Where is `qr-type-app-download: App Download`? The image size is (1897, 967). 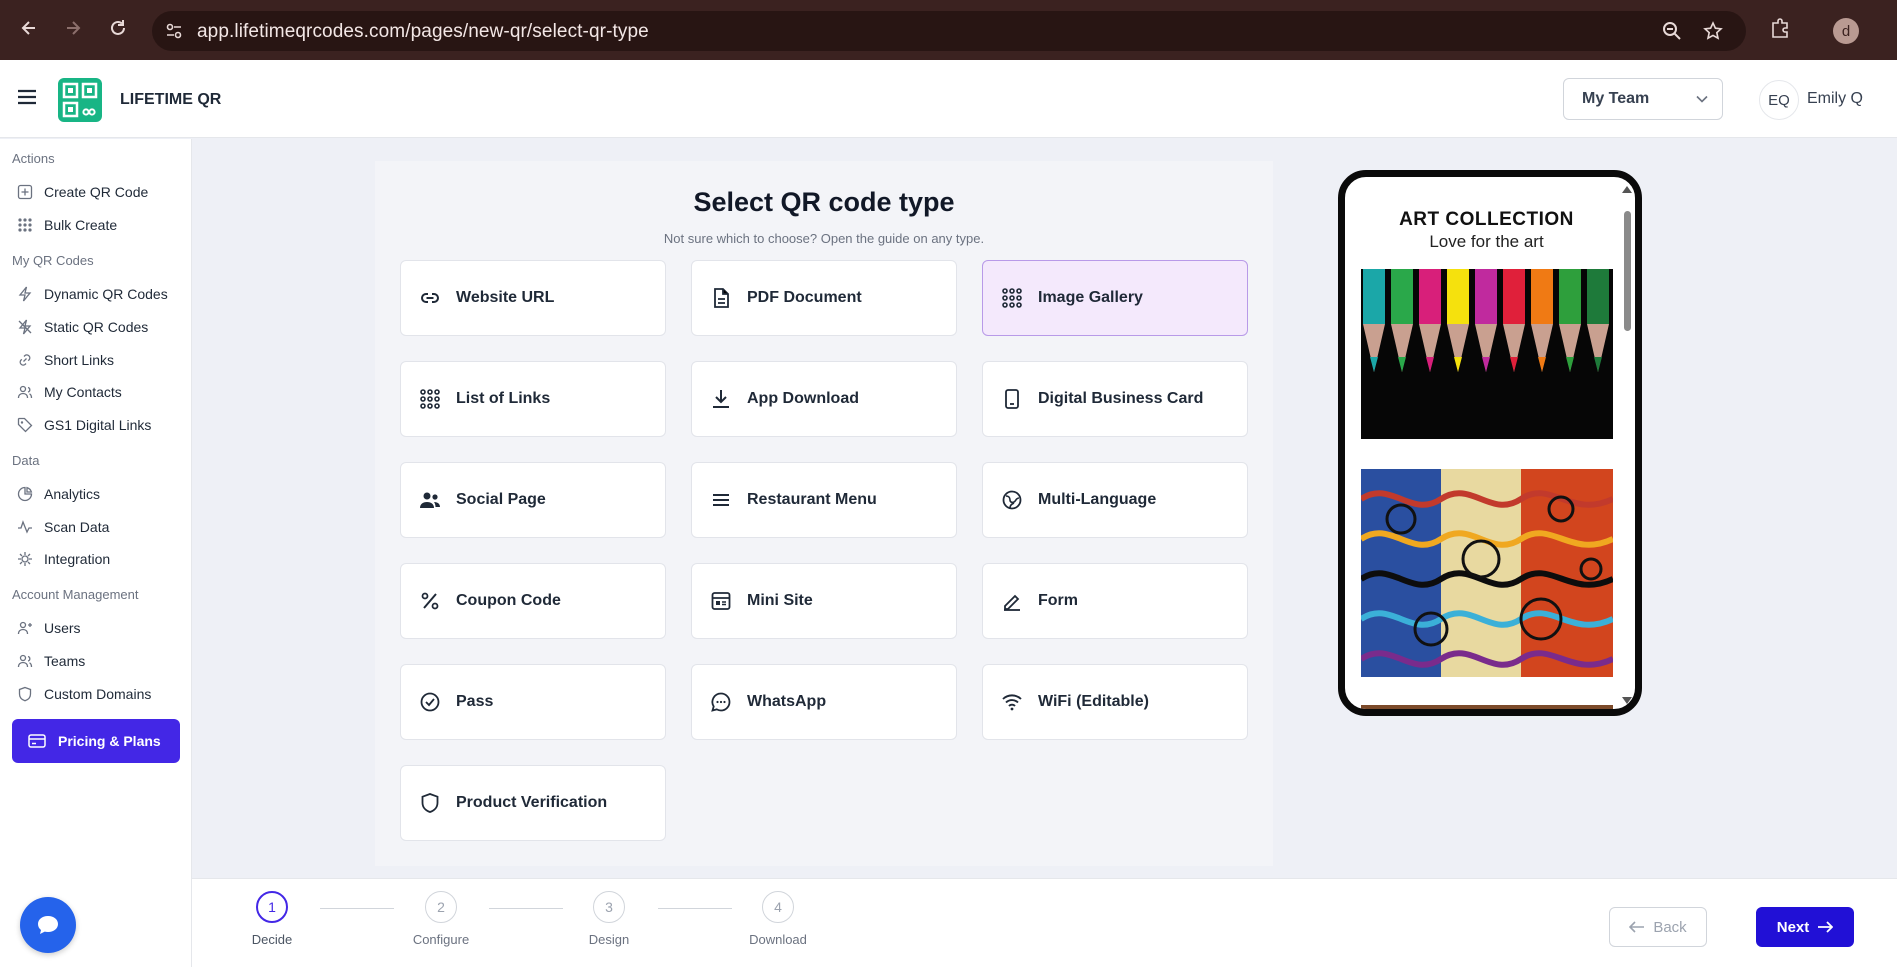 qr-type-app-download: App Download is located at coordinates (824, 399).